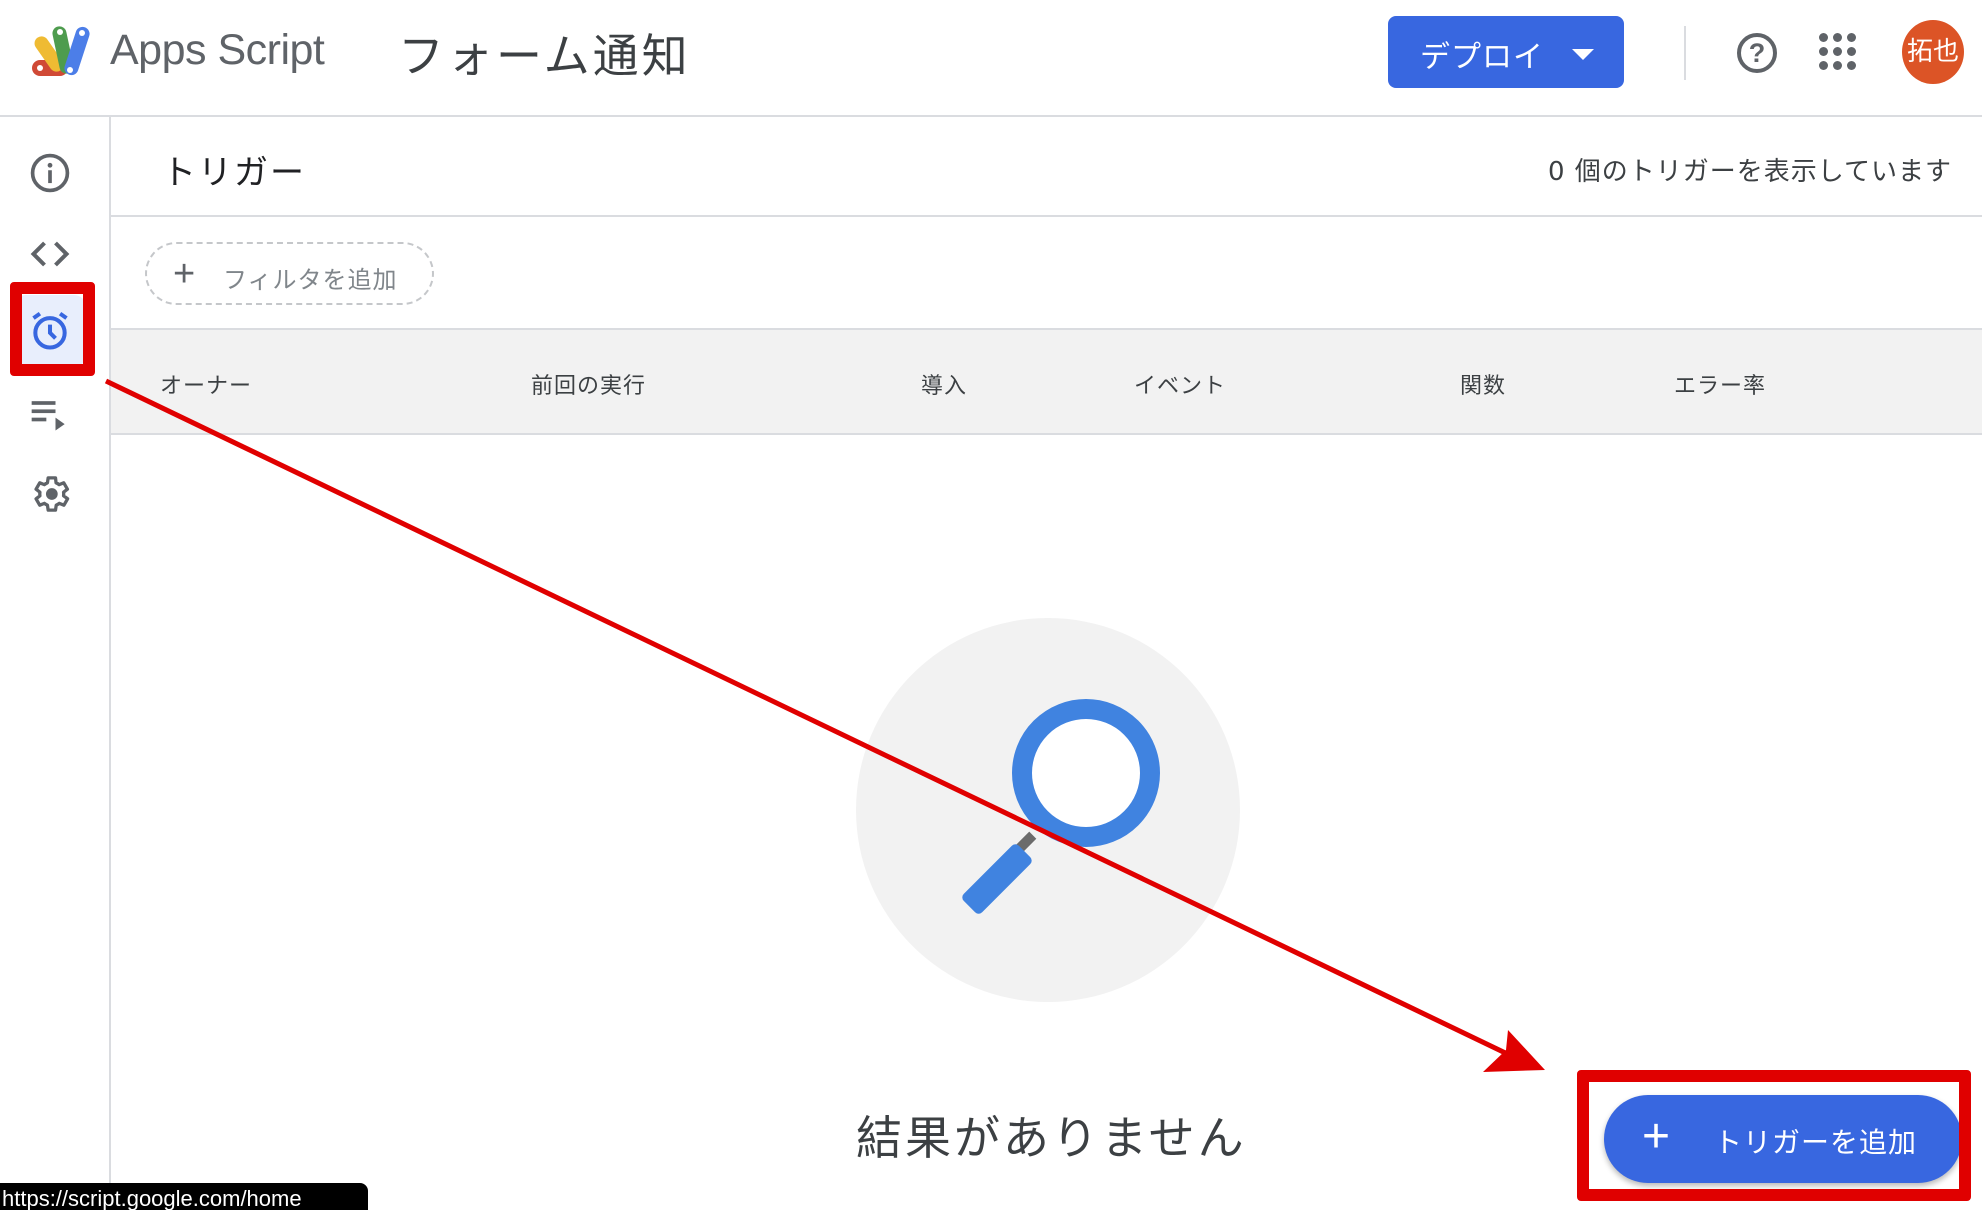 This screenshot has height=1210, width=1982. I want to click on top-bar: Apps Script フォーム通知 デプロイ ? 拓也, so click(991, 58).